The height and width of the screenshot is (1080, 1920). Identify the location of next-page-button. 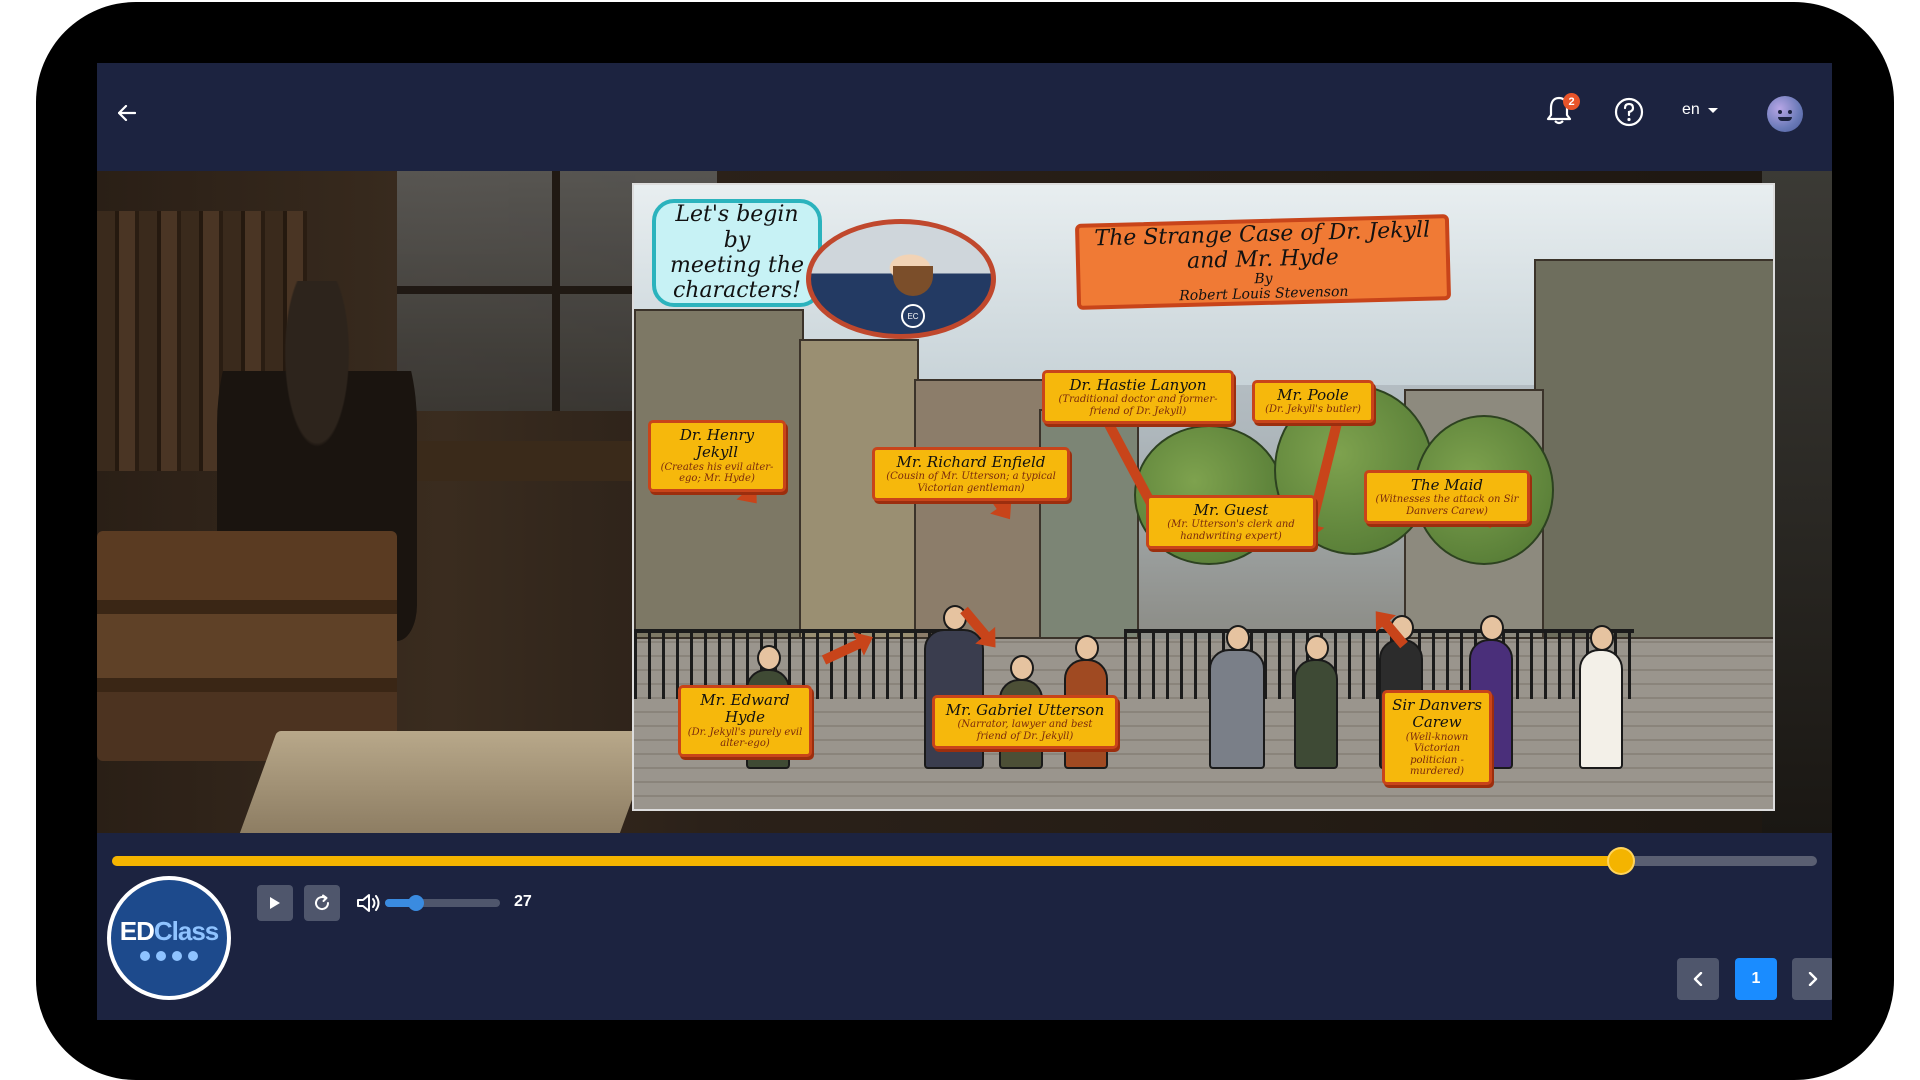
(1812, 979).